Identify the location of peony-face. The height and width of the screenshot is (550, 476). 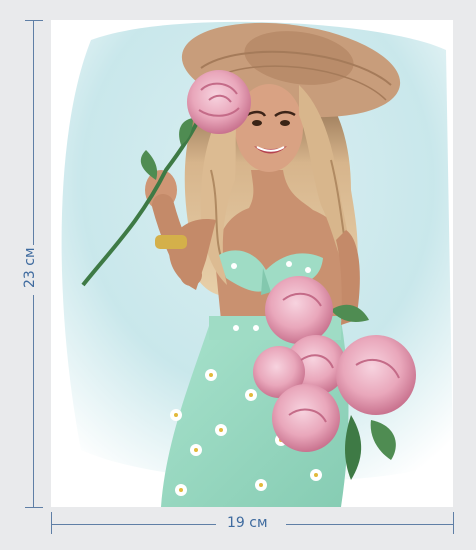
(219, 102).